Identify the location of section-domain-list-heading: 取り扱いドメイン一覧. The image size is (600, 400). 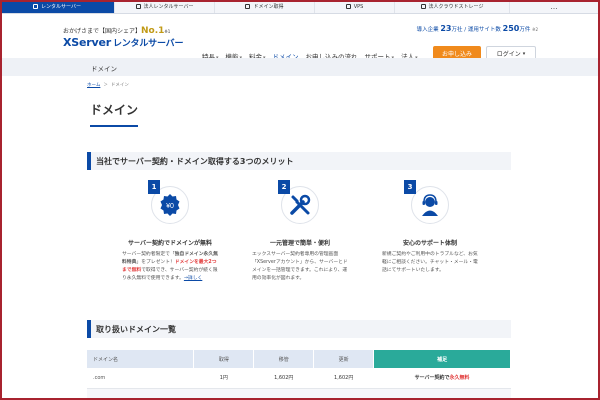
(299, 329).